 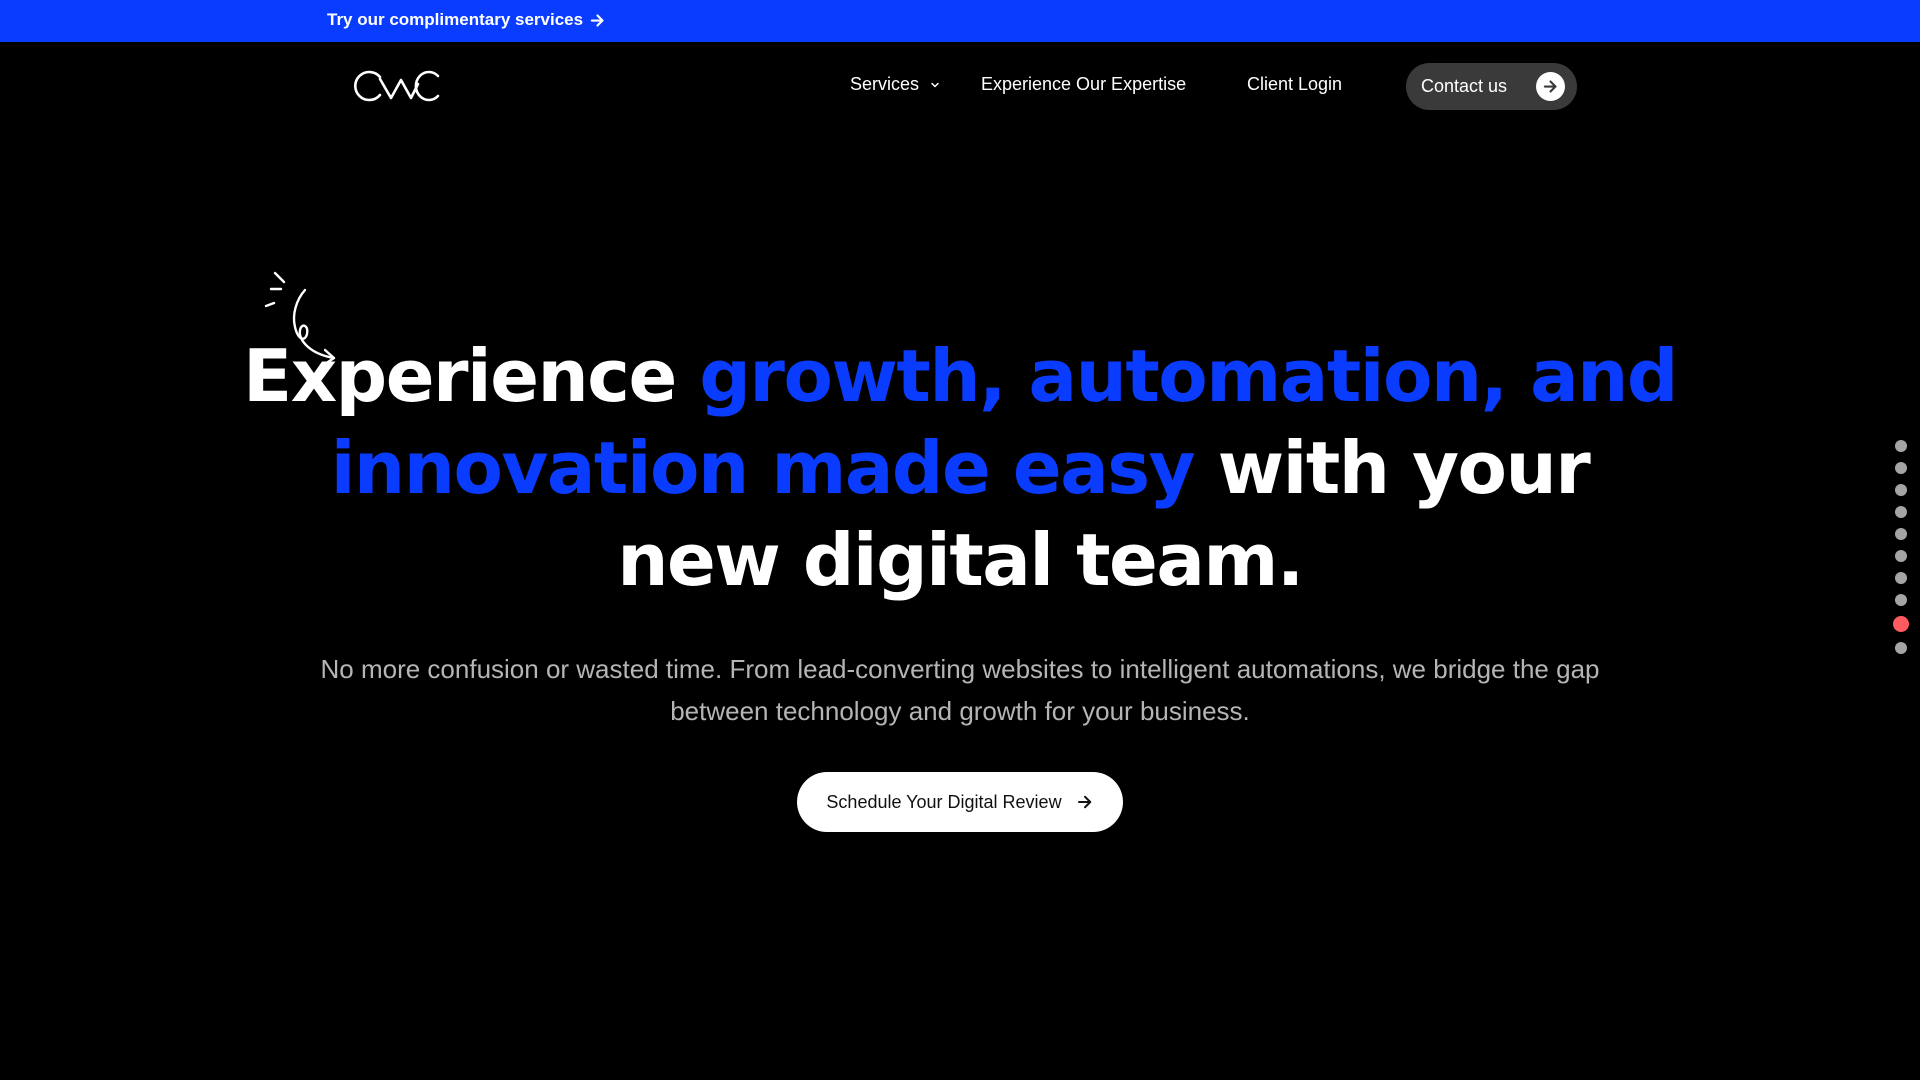 What do you see at coordinates (935, 84) in the screenshot?
I see `chevron-down-icon` at bounding box center [935, 84].